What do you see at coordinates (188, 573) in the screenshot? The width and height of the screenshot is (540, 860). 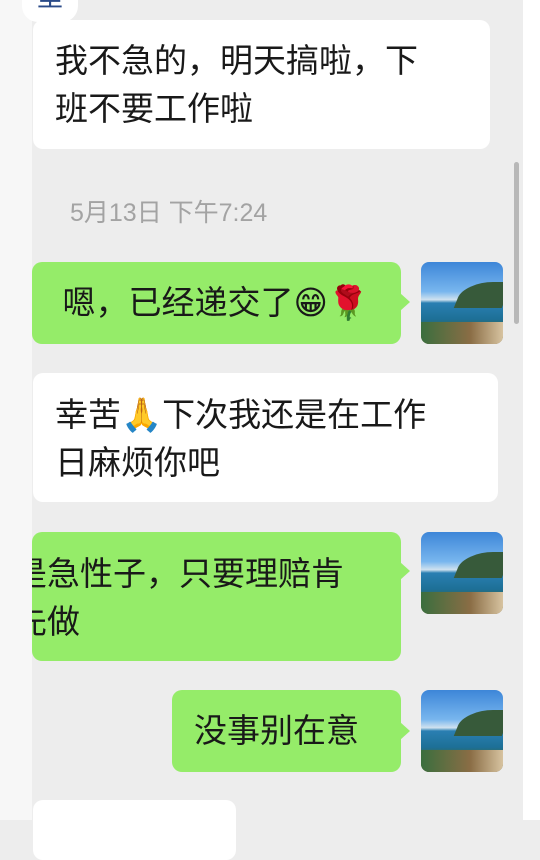 I see `message-line: 是急性子，只要理赔肯` at bounding box center [188, 573].